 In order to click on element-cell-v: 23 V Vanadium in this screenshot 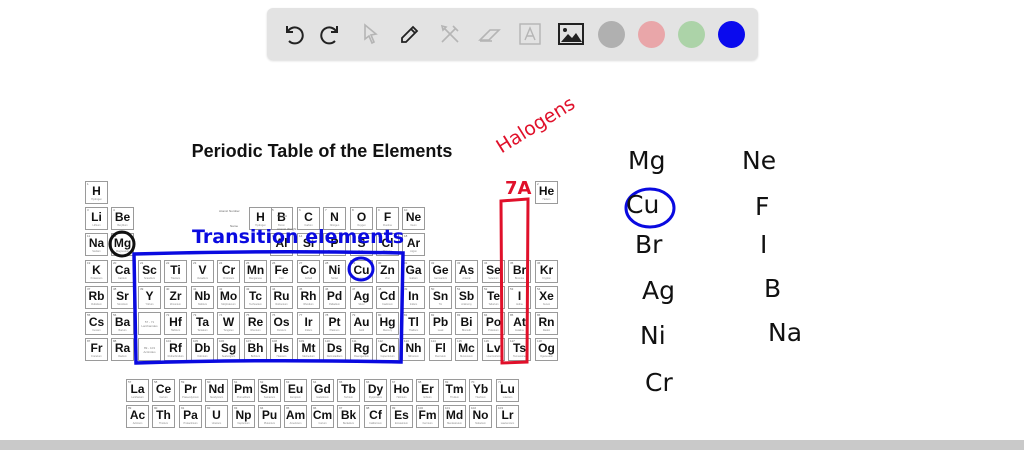, I will do `click(202, 271)`.